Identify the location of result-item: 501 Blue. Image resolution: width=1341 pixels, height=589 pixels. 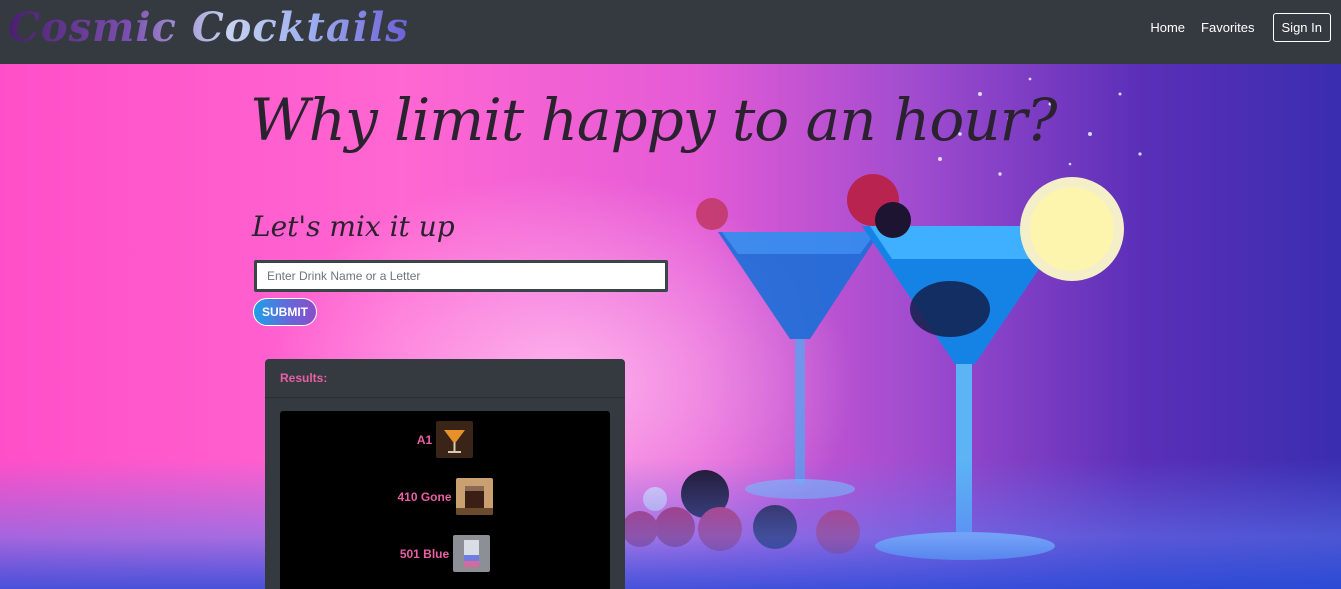
(445, 553).